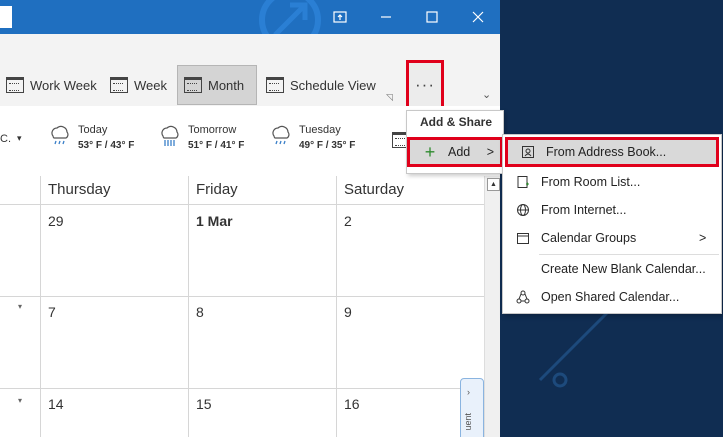 Image resolution: width=723 pixels, height=437 pixels. I want to click on minimize-icon, so click(386, 17).